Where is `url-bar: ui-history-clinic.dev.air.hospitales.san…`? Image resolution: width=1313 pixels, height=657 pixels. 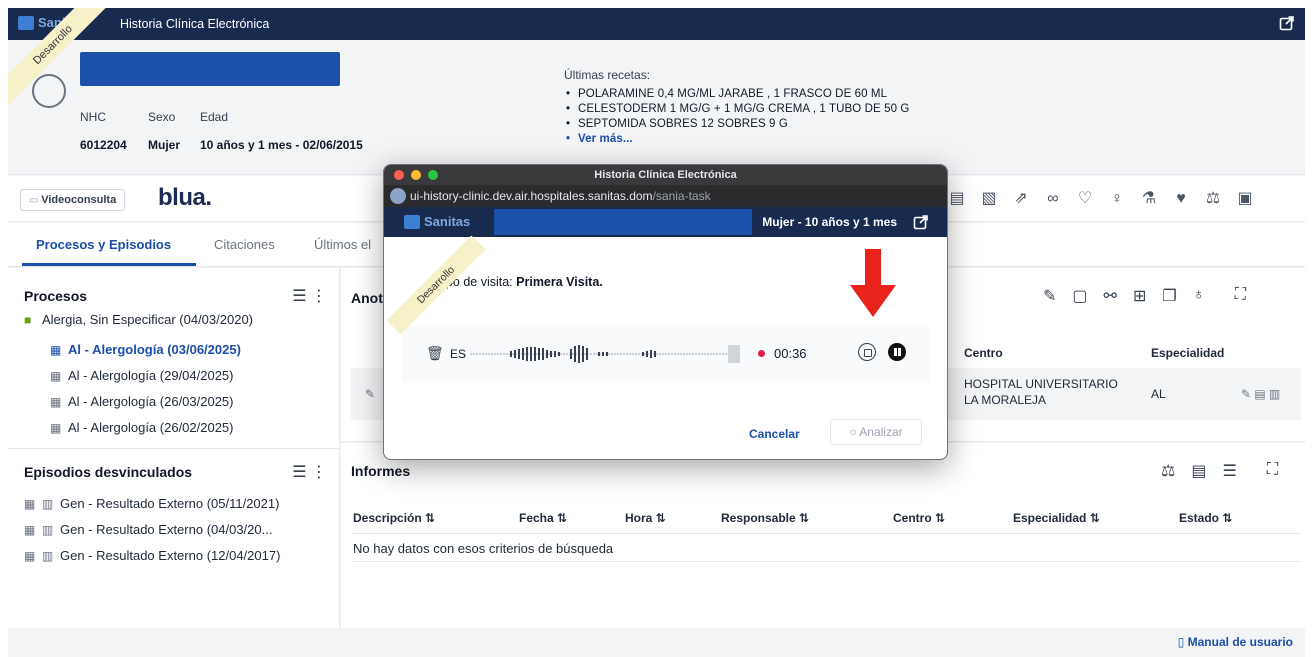 url-bar: ui-history-clinic.dev.air.hospitales.san… is located at coordinates (665, 196).